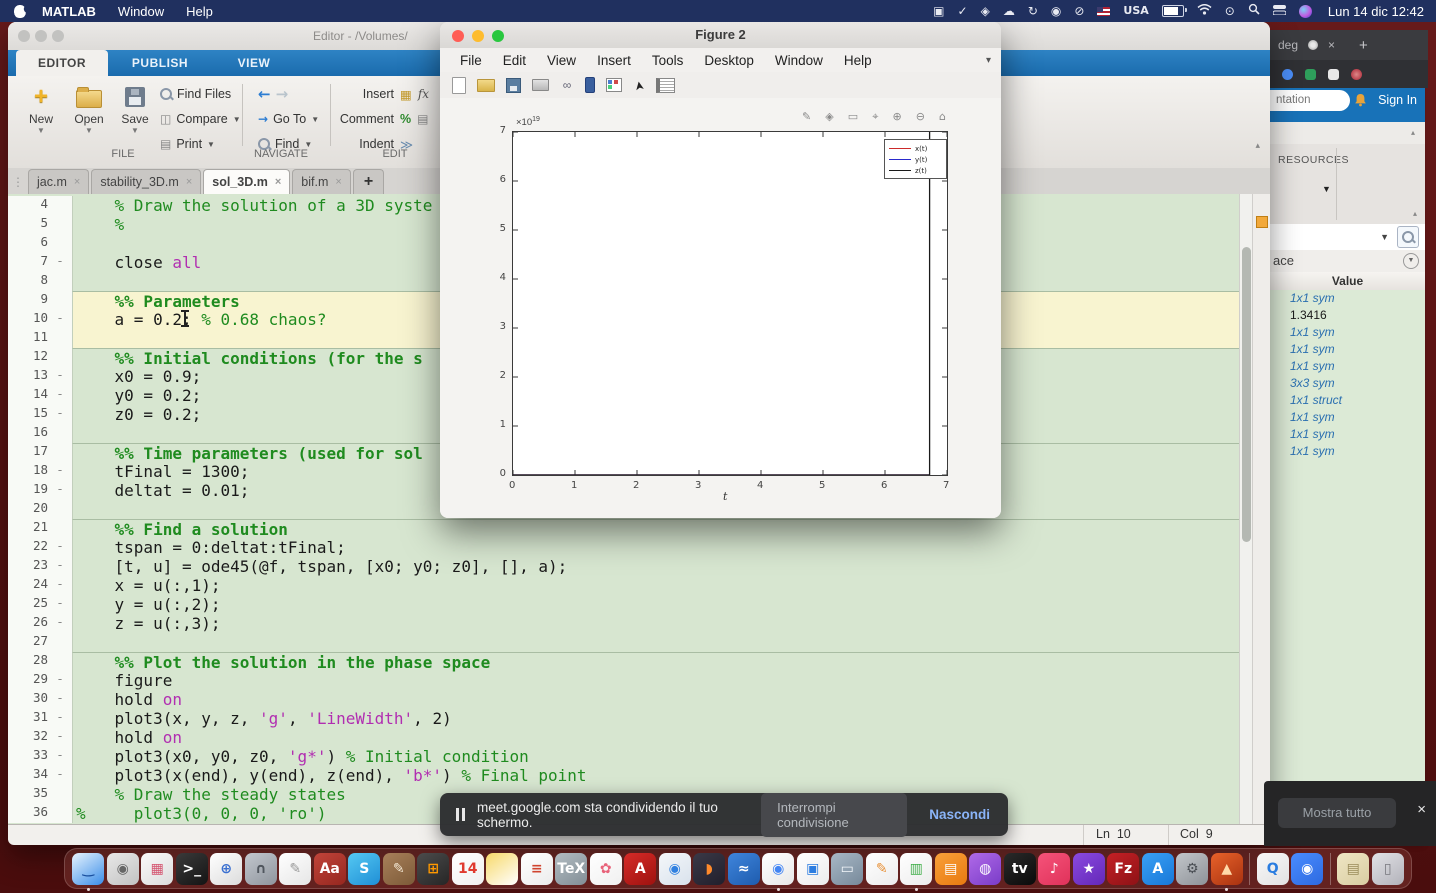 Image resolution: width=1436 pixels, height=893 pixels. What do you see at coordinates (571, 868) in the screenshot?
I see `dock-item-tex: TeX` at bounding box center [571, 868].